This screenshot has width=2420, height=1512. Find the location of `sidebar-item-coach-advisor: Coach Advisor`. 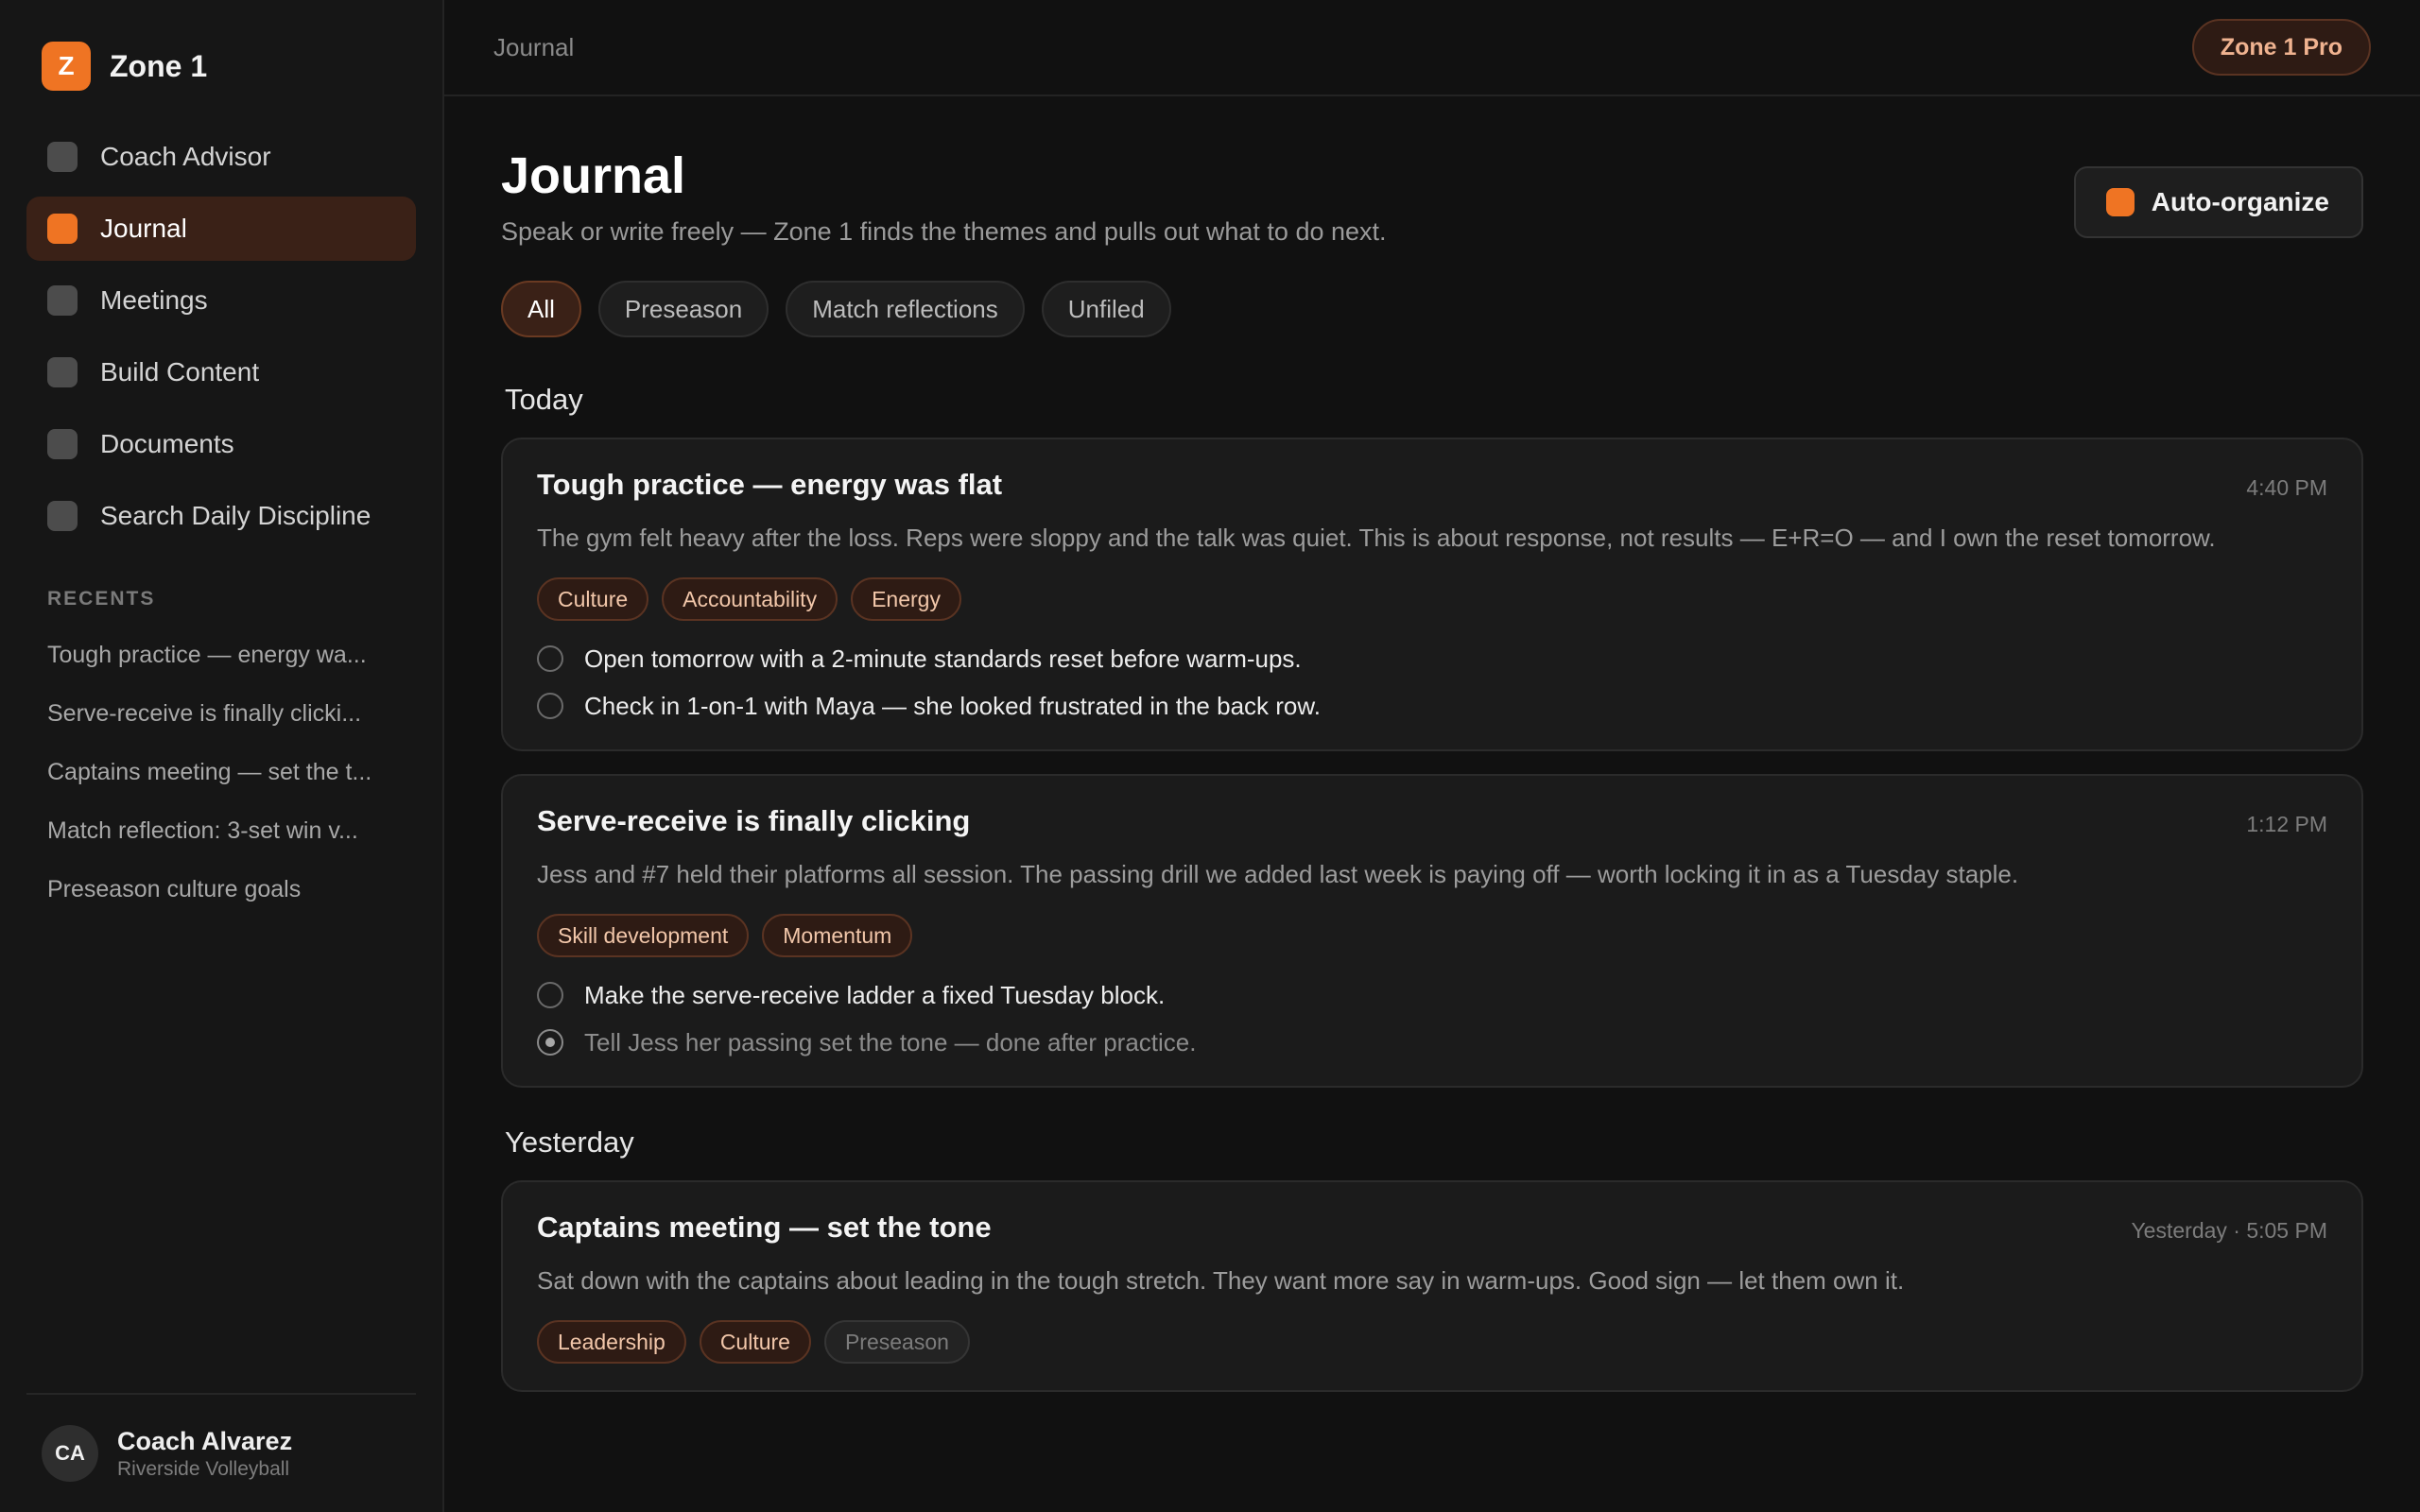

sidebar-item-coach-advisor: Coach Advisor is located at coordinates (221, 157).